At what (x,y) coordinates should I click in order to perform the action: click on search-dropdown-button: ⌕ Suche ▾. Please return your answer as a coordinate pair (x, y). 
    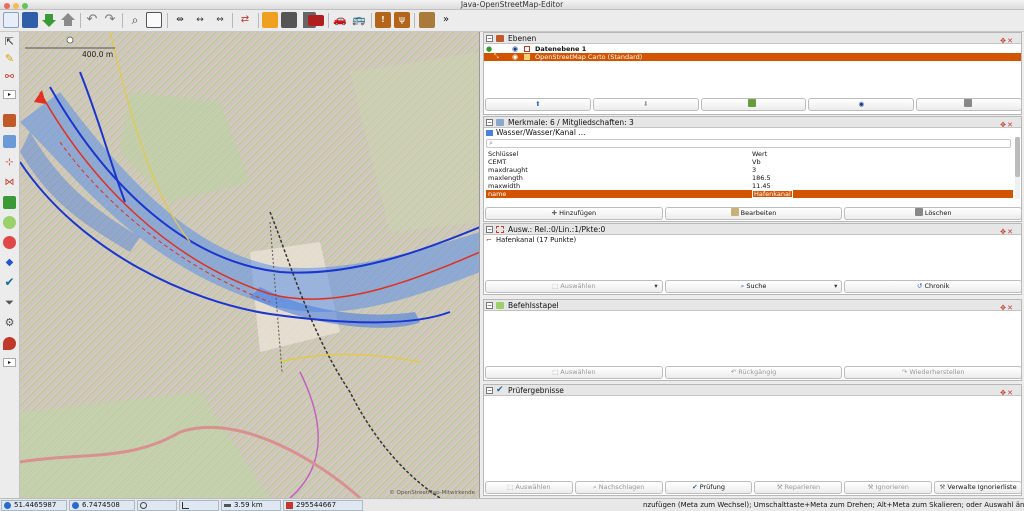
    Looking at the image, I should click on (753, 286).